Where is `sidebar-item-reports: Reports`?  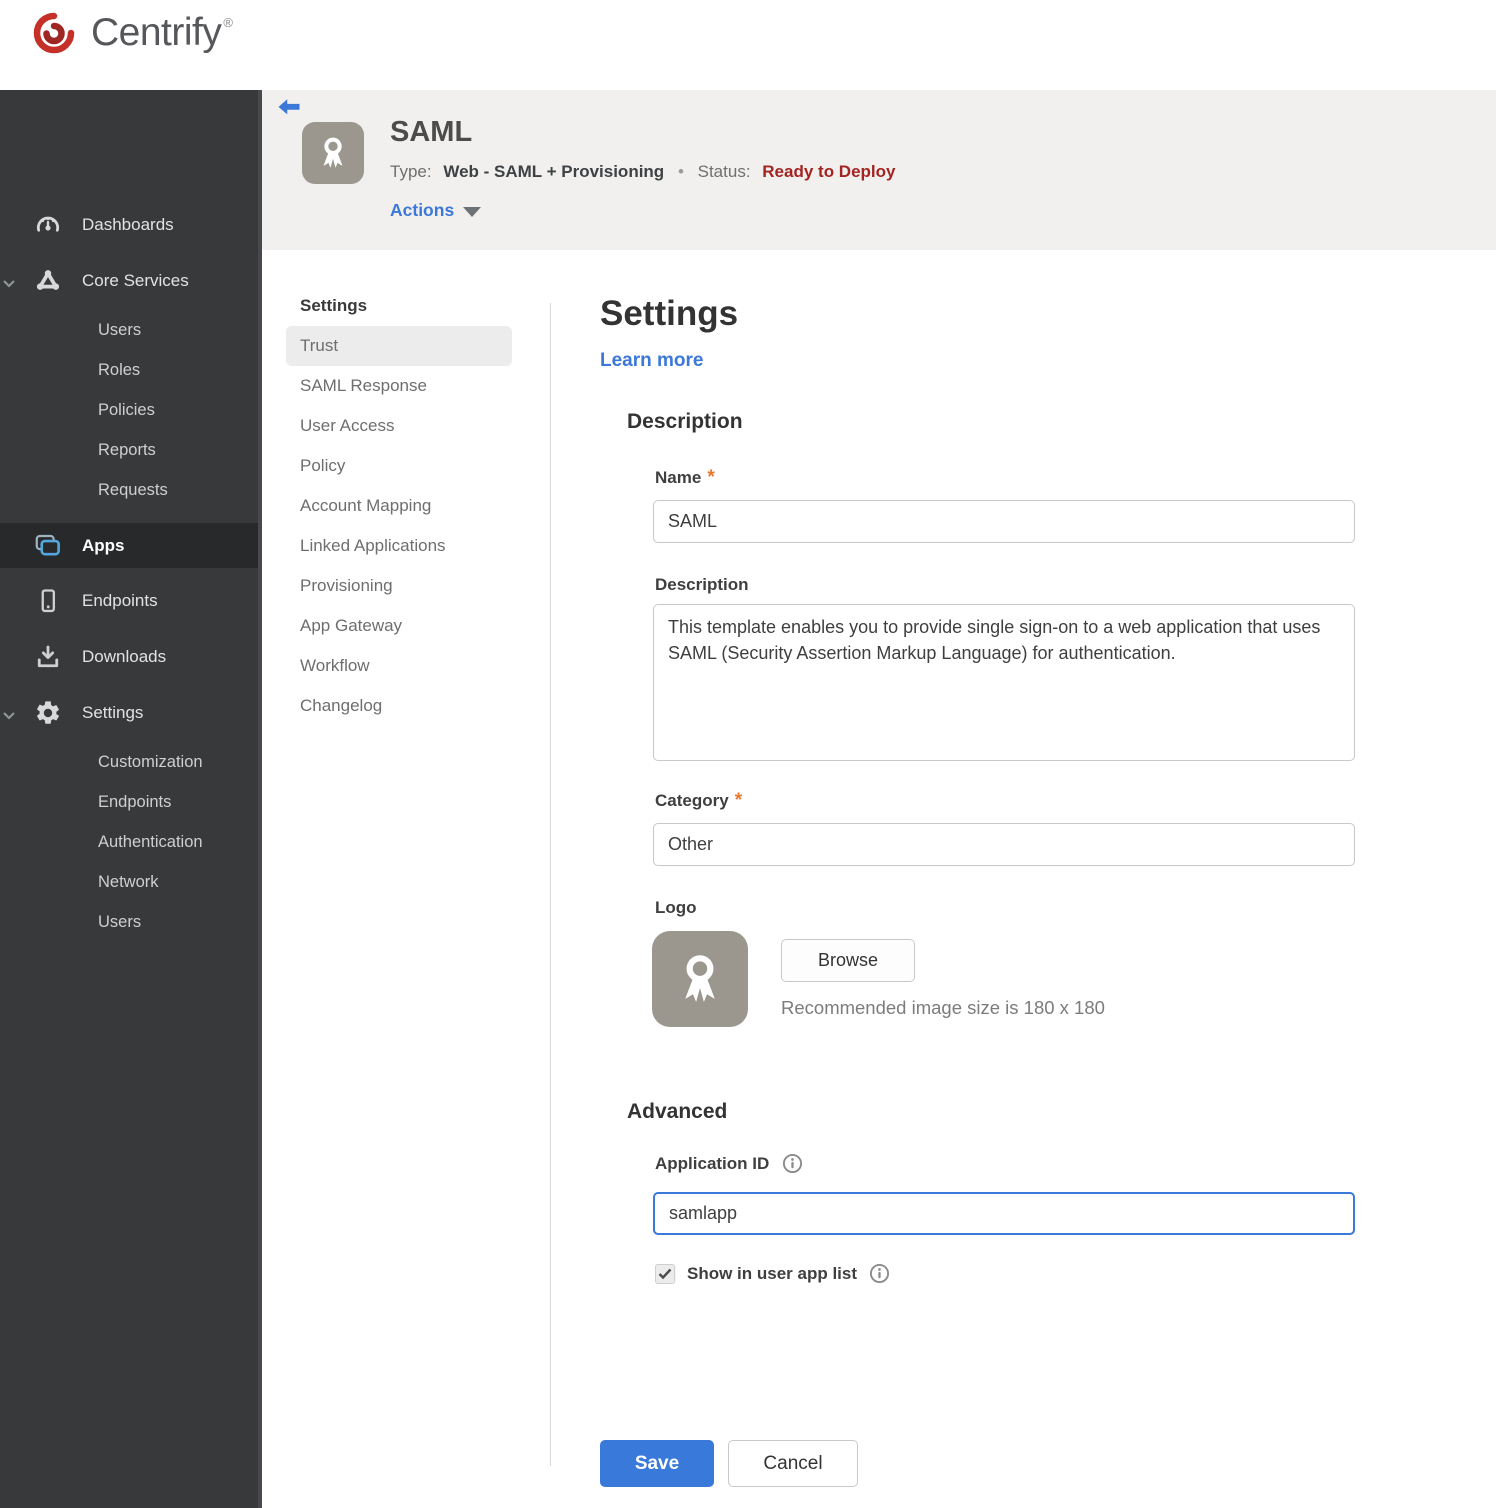 sidebar-item-reports: Reports is located at coordinates (129, 450).